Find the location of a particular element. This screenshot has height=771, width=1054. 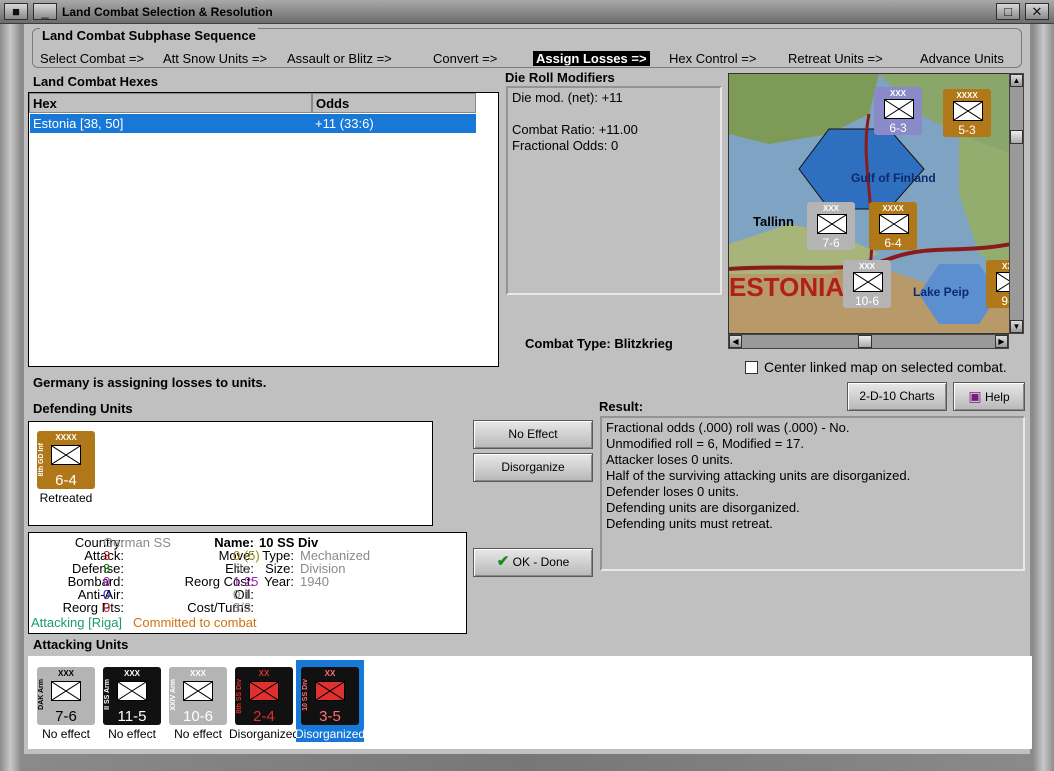

map-horizontal-scrollbar: ◀ ▶ is located at coordinates (868, 341).